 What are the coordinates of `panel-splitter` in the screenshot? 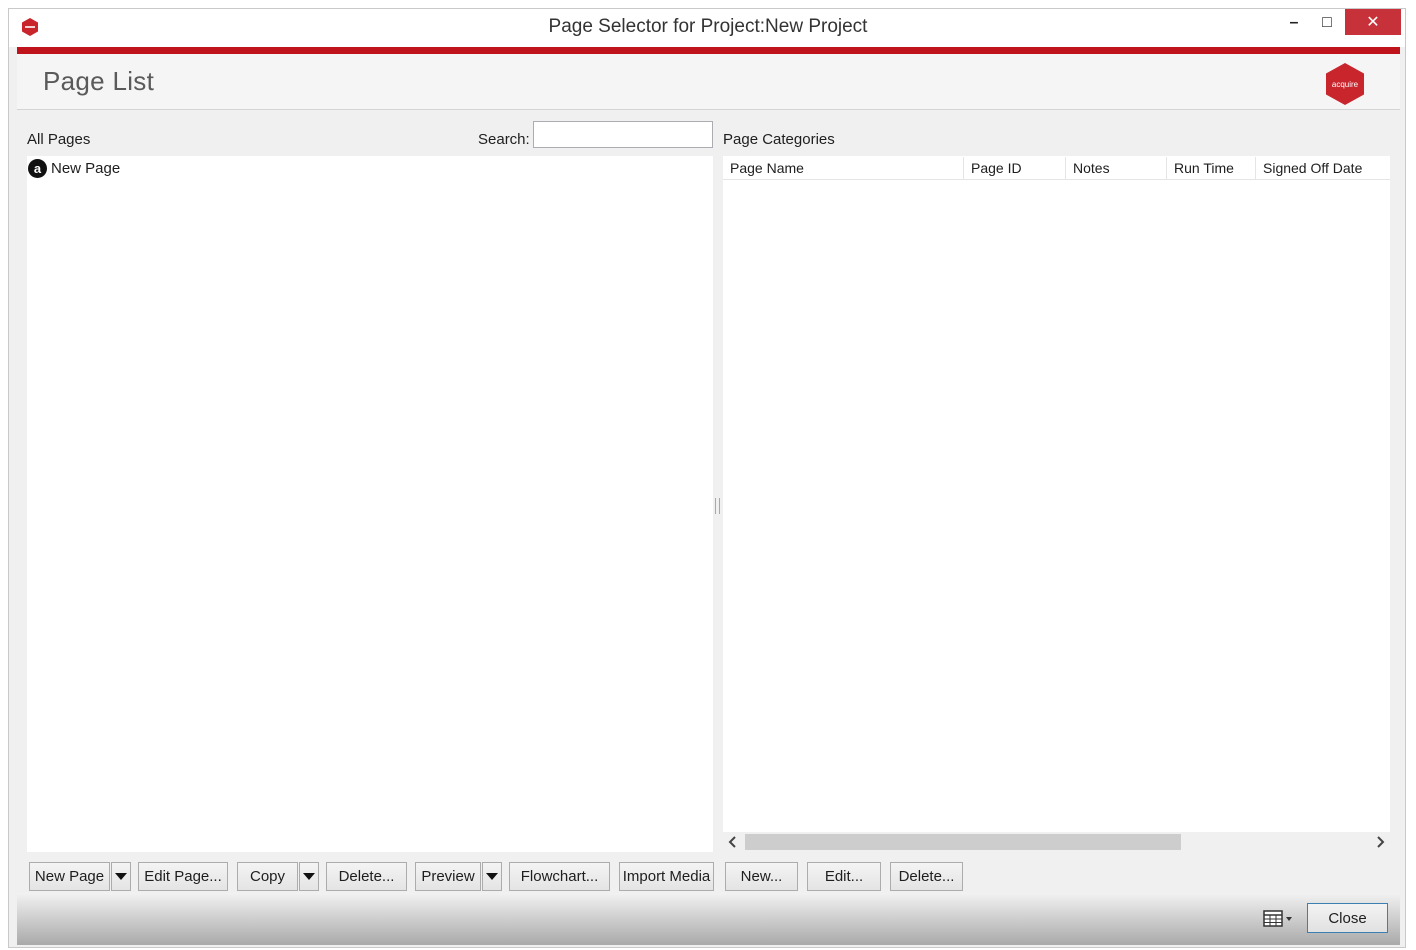 It's located at (717, 506).